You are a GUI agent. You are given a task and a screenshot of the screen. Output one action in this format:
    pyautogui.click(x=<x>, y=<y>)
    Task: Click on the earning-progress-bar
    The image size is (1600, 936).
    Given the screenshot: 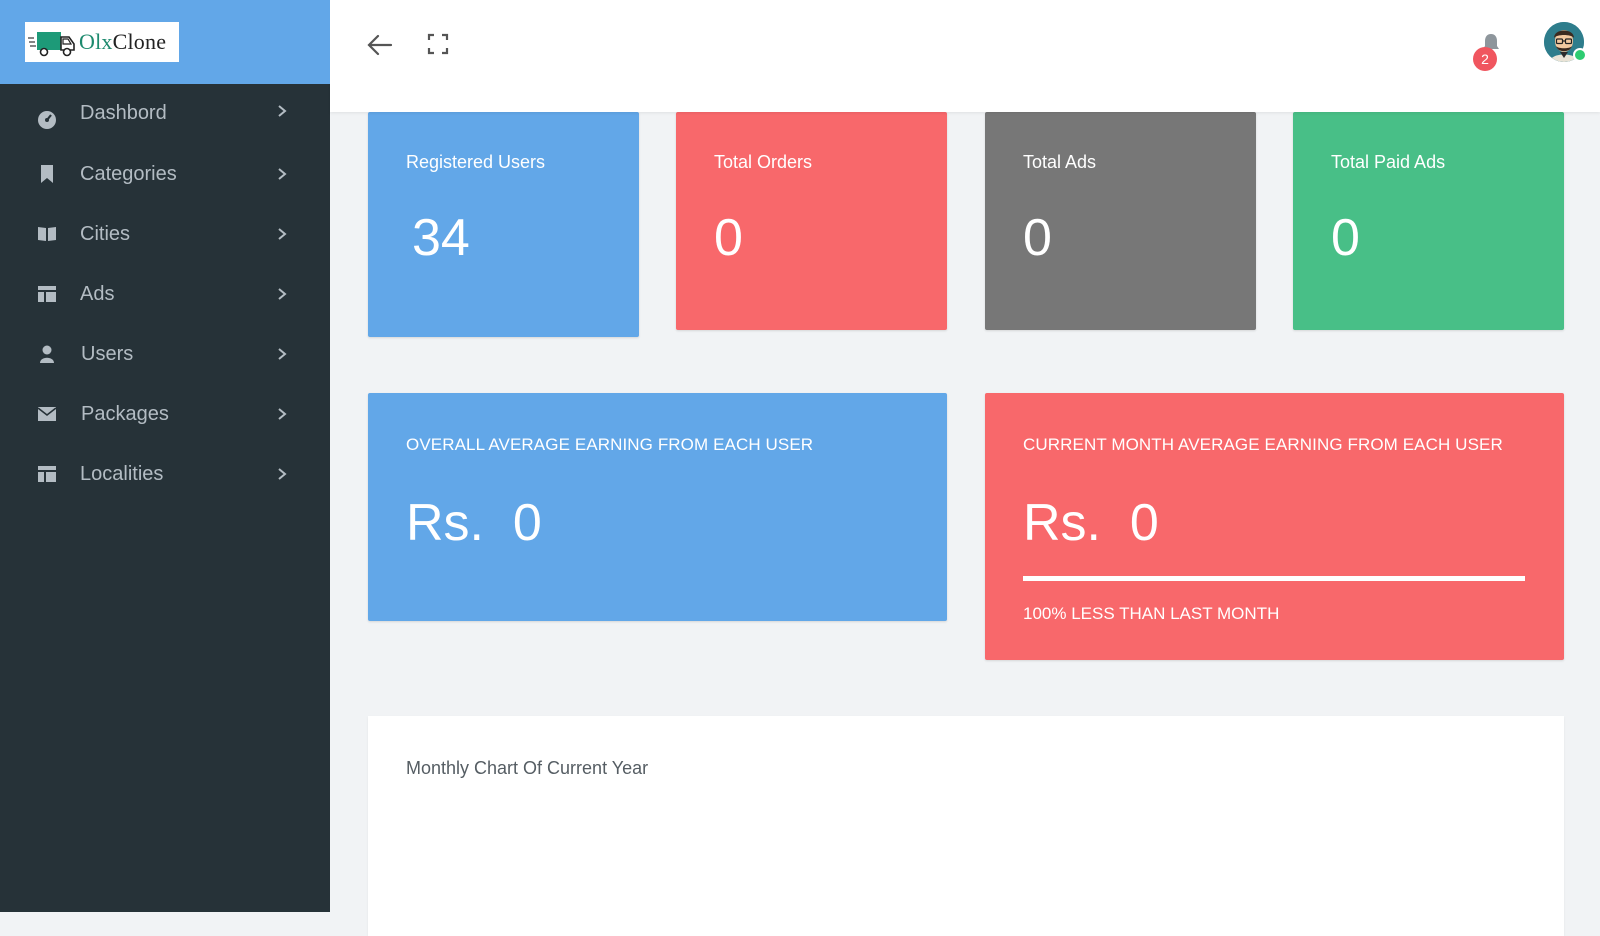 What is the action you would take?
    pyautogui.click(x=1274, y=578)
    